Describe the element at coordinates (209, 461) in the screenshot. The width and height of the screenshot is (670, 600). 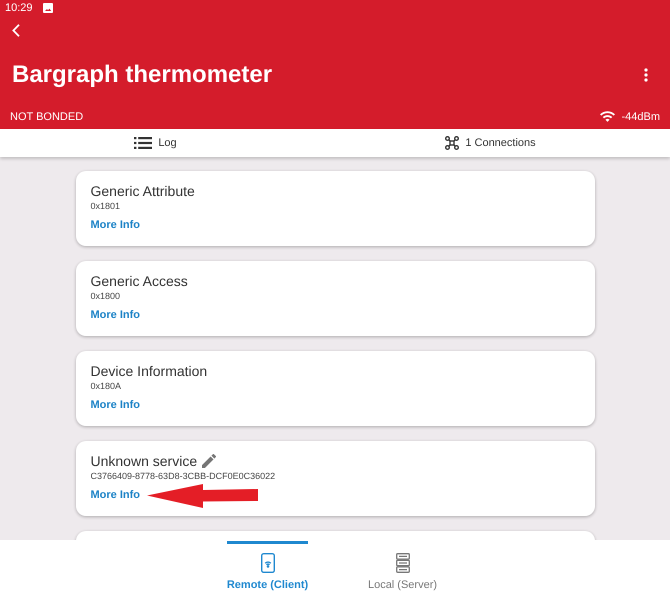
I see `pencil-icon` at that location.